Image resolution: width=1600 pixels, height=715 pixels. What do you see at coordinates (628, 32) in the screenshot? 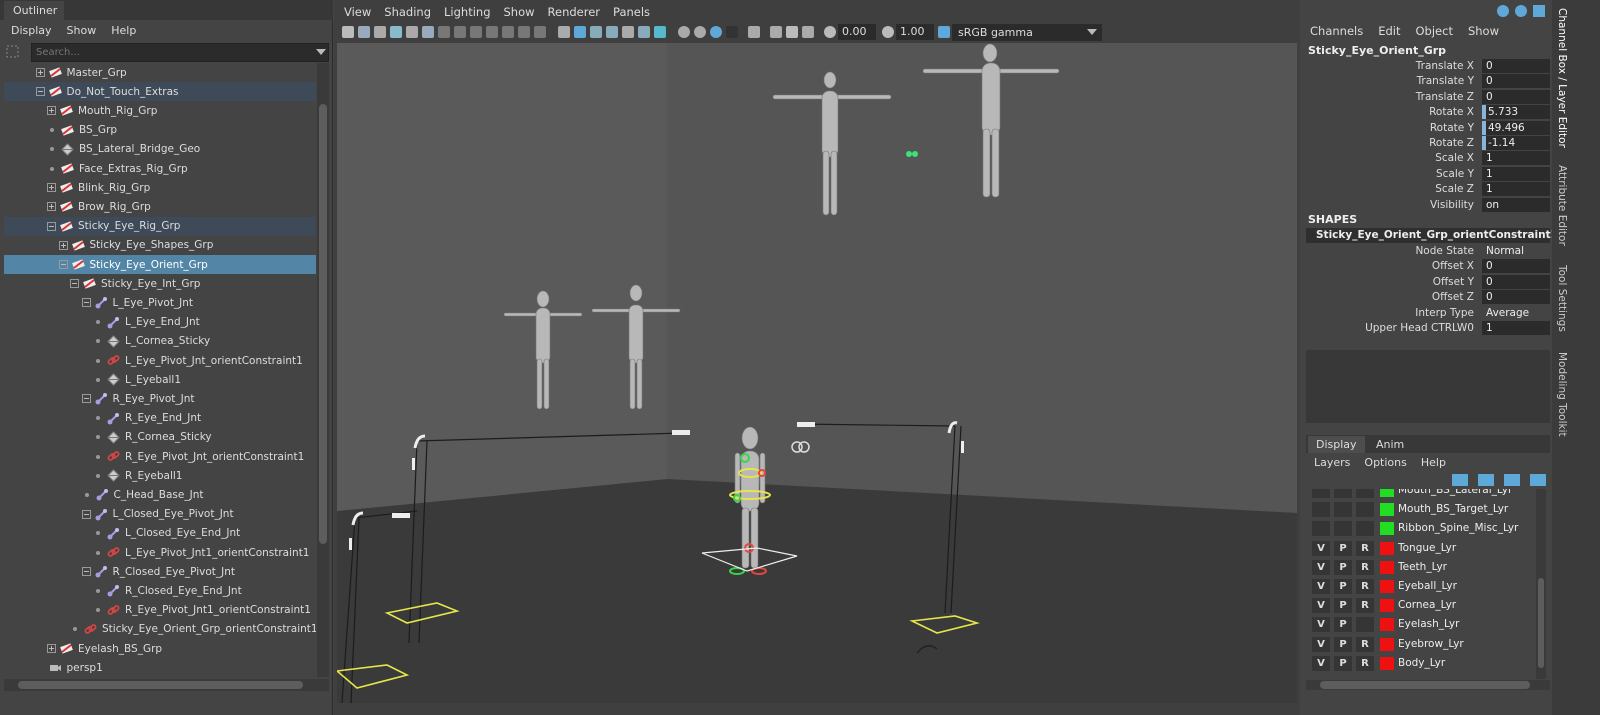
I see `checker-icon` at bounding box center [628, 32].